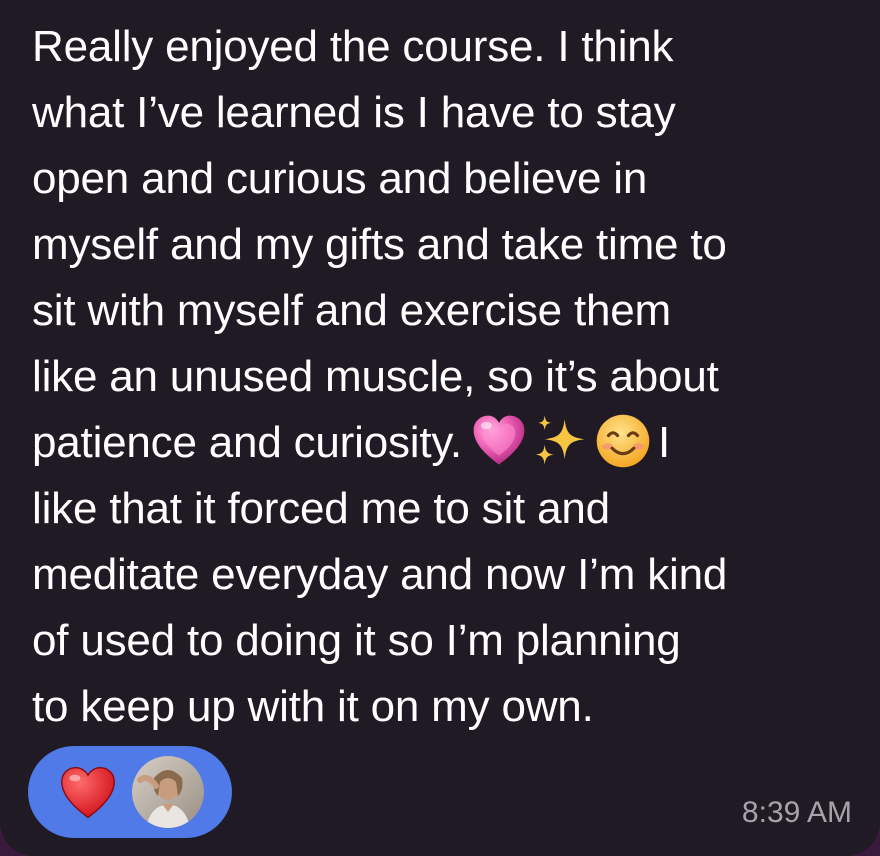  What do you see at coordinates (623, 441) in the screenshot?
I see `smiling-face-icon` at bounding box center [623, 441].